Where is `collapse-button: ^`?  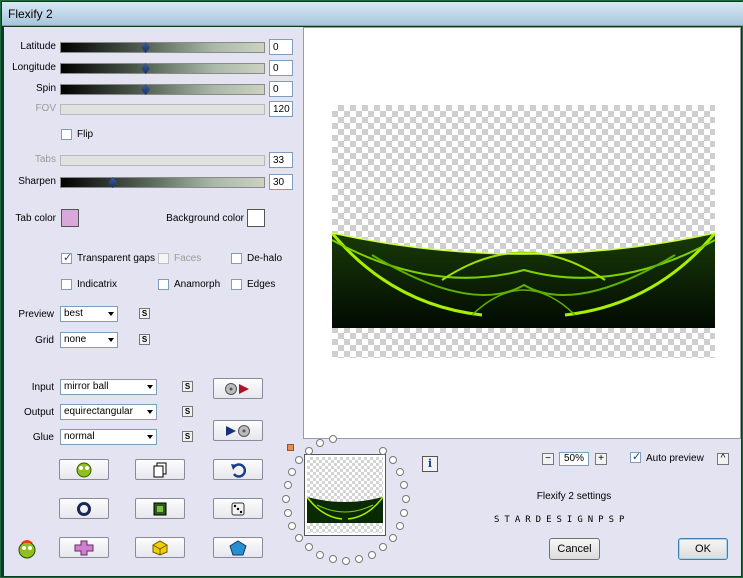 collapse-button: ^ is located at coordinates (723, 459).